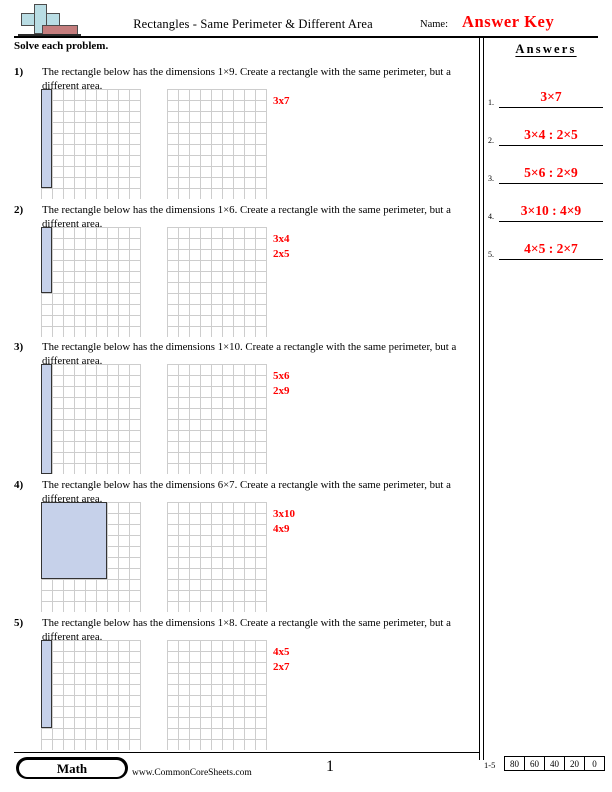  Describe the element at coordinates (490, 765) in the screenshot. I see `score-range-label: 1-5` at that location.